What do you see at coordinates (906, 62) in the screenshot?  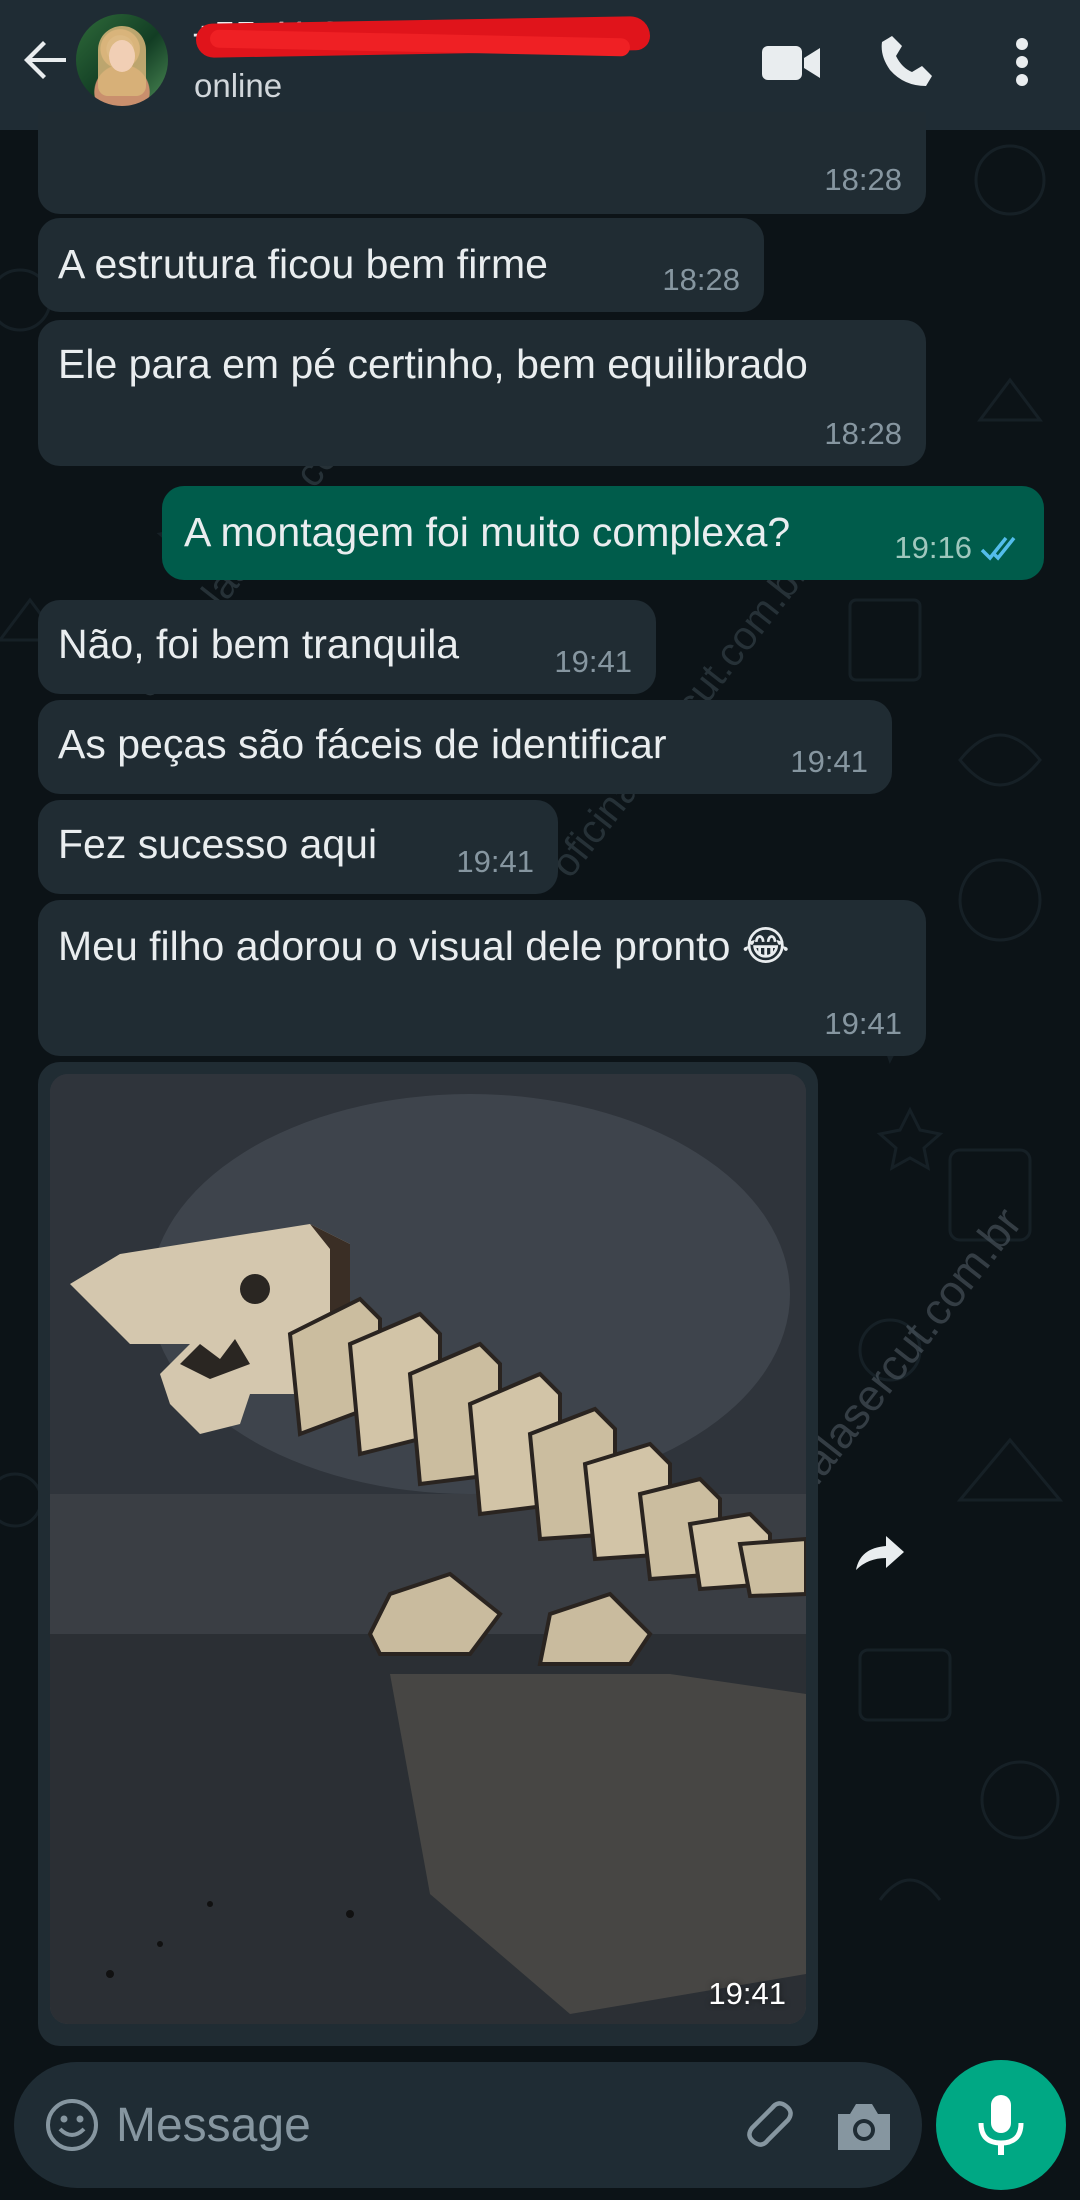 I see `voice-call-icon` at bounding box center [906, 62].